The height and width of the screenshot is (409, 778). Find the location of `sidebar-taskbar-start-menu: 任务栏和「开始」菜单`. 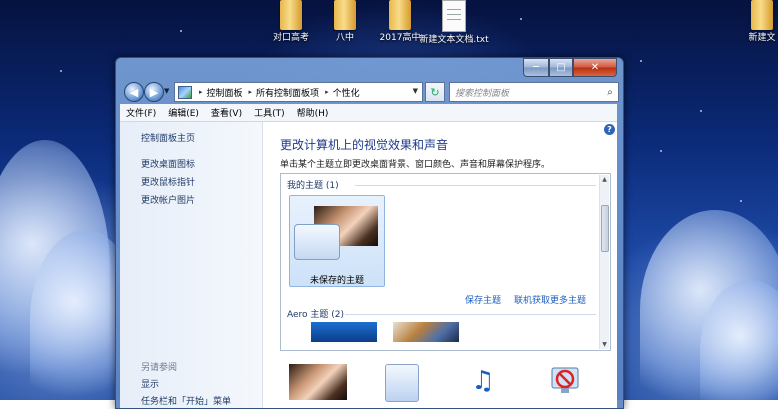

sidebar-taskbar-start-menu: 任务栏和「开始」菜单 is located at coordinates (186, 400).